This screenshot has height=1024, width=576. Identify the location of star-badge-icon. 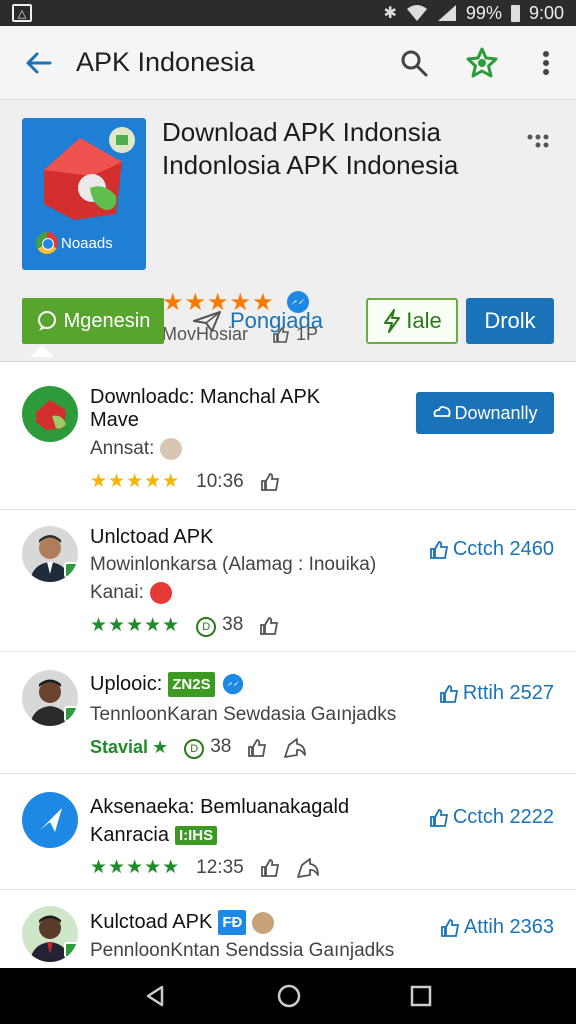
(482, 62).